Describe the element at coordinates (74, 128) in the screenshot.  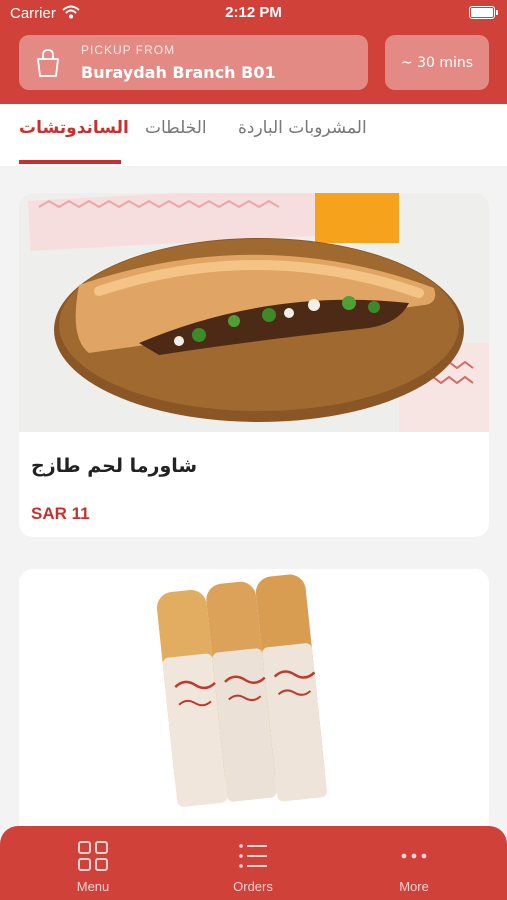
I see `tab-sandwiches: الساندوتشات` at that location.